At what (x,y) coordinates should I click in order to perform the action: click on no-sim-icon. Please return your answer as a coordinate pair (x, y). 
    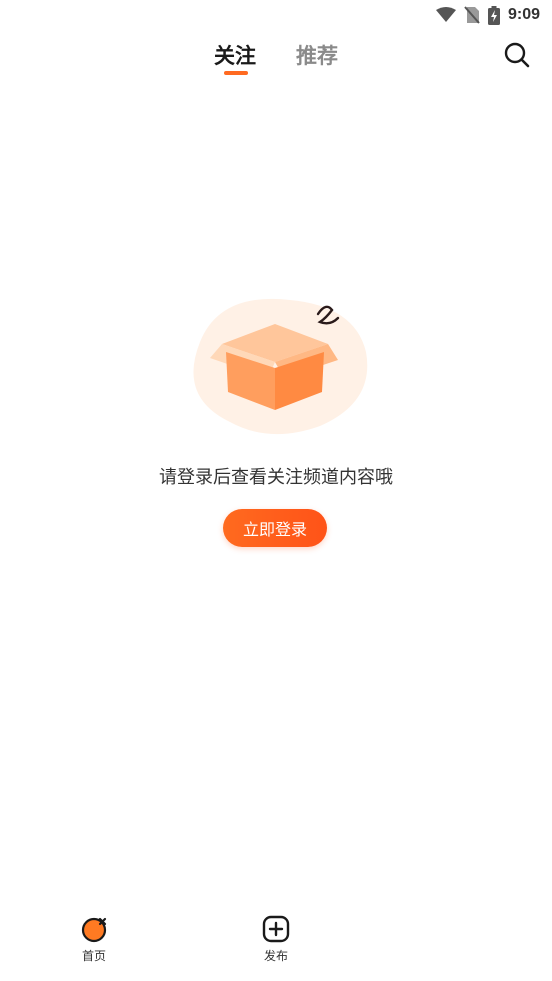
    Looking at the image, I should click on (472, 15).